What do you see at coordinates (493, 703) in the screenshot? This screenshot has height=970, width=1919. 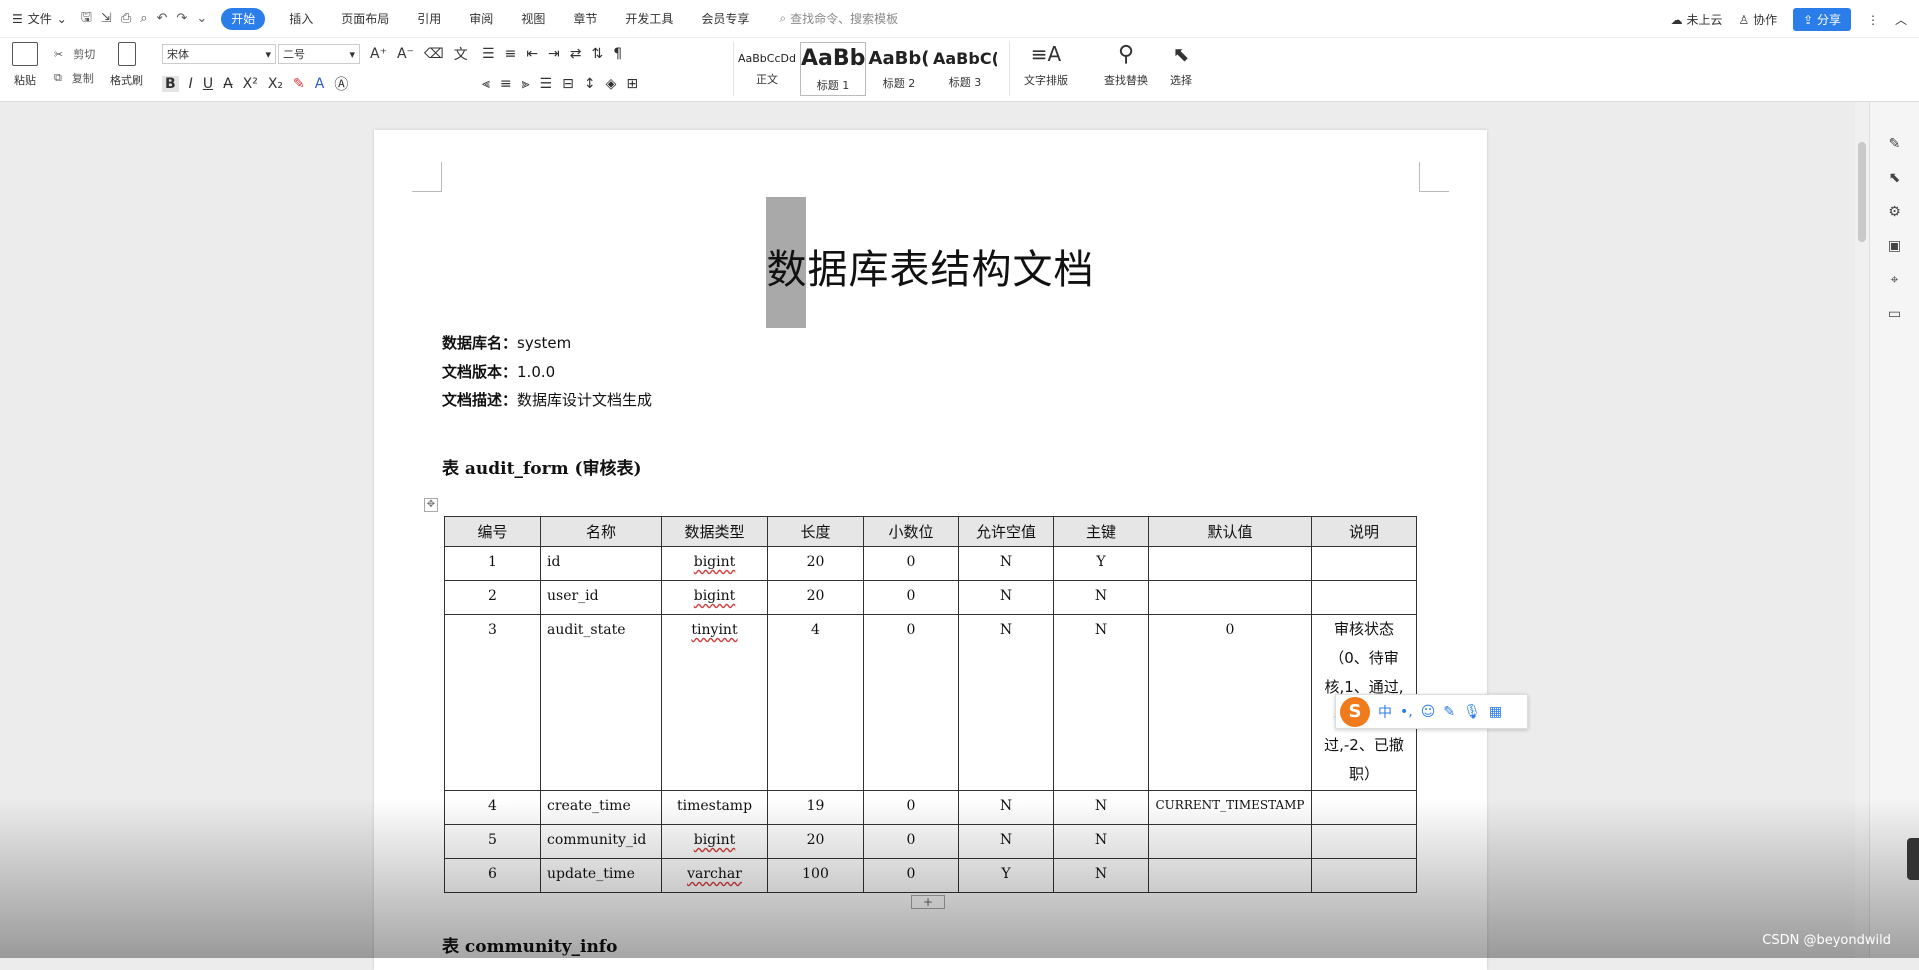 I see `cell-no: 3` at bounding box center [493, 703].